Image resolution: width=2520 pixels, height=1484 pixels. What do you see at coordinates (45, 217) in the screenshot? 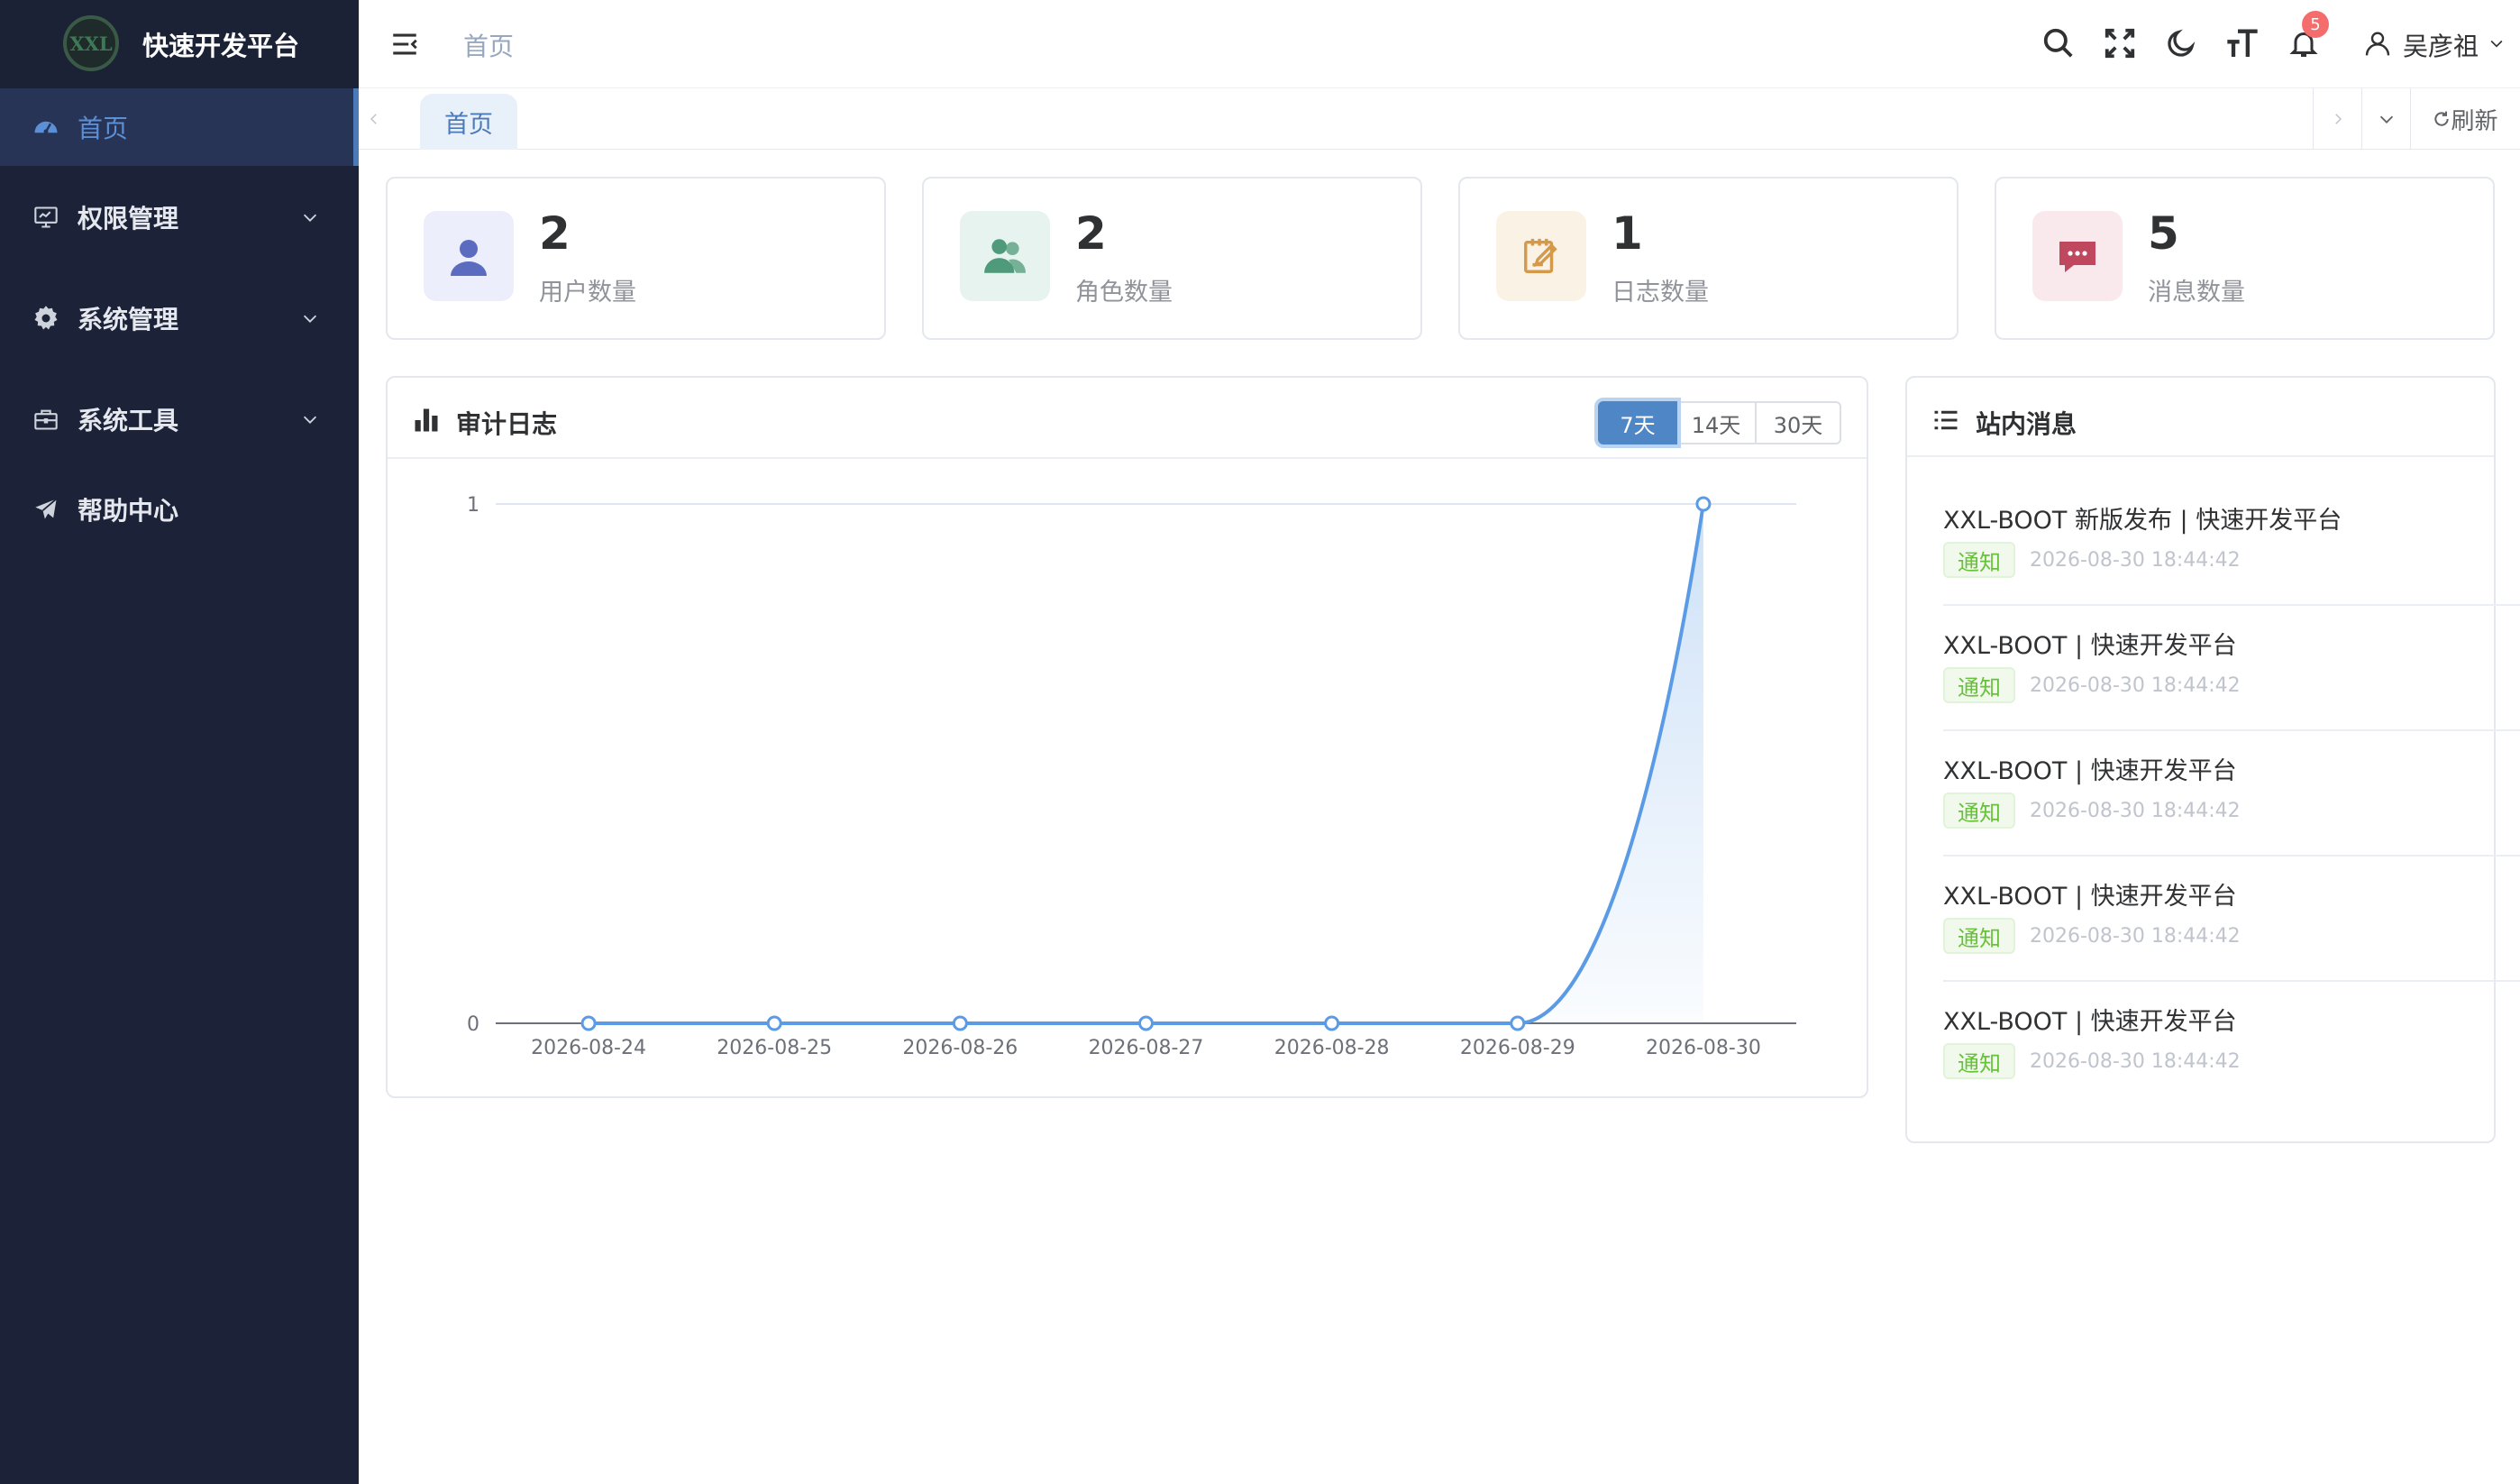
I see `monitor-icon` at bounding box center [45, 217].